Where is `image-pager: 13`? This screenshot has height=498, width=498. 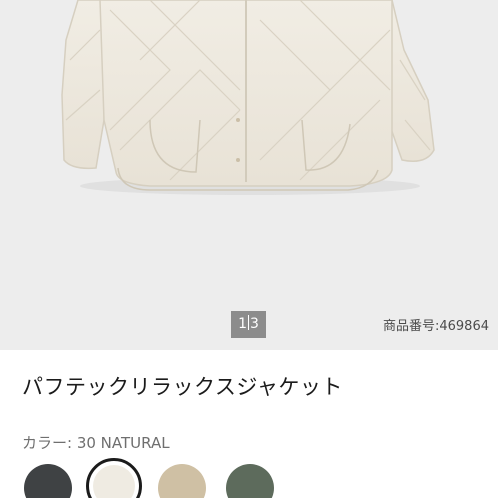 image-pager: 13 is located at coordinates (248, 324).